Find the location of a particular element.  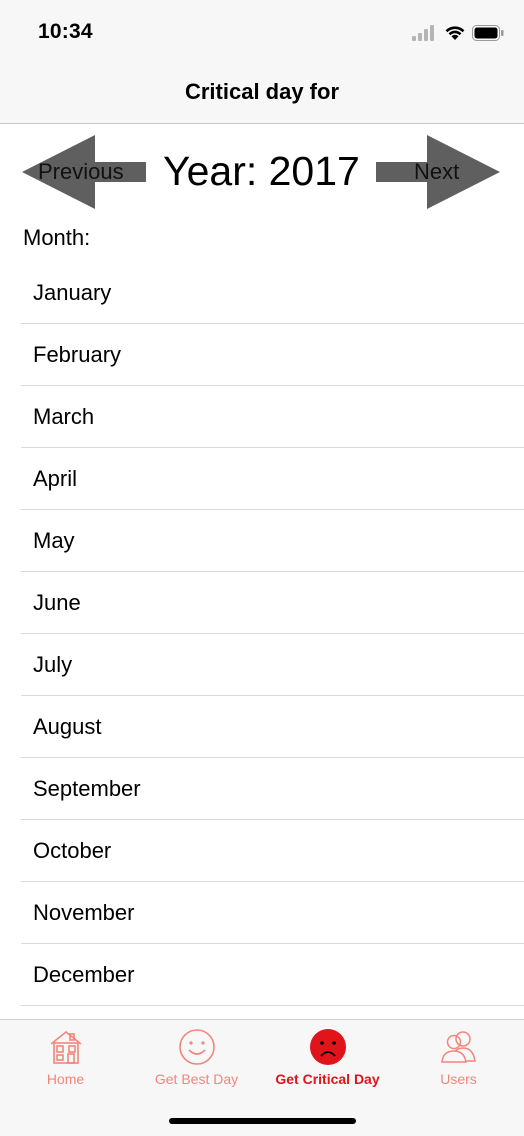

tab-users: Users is located at coordinates (458, 1060).